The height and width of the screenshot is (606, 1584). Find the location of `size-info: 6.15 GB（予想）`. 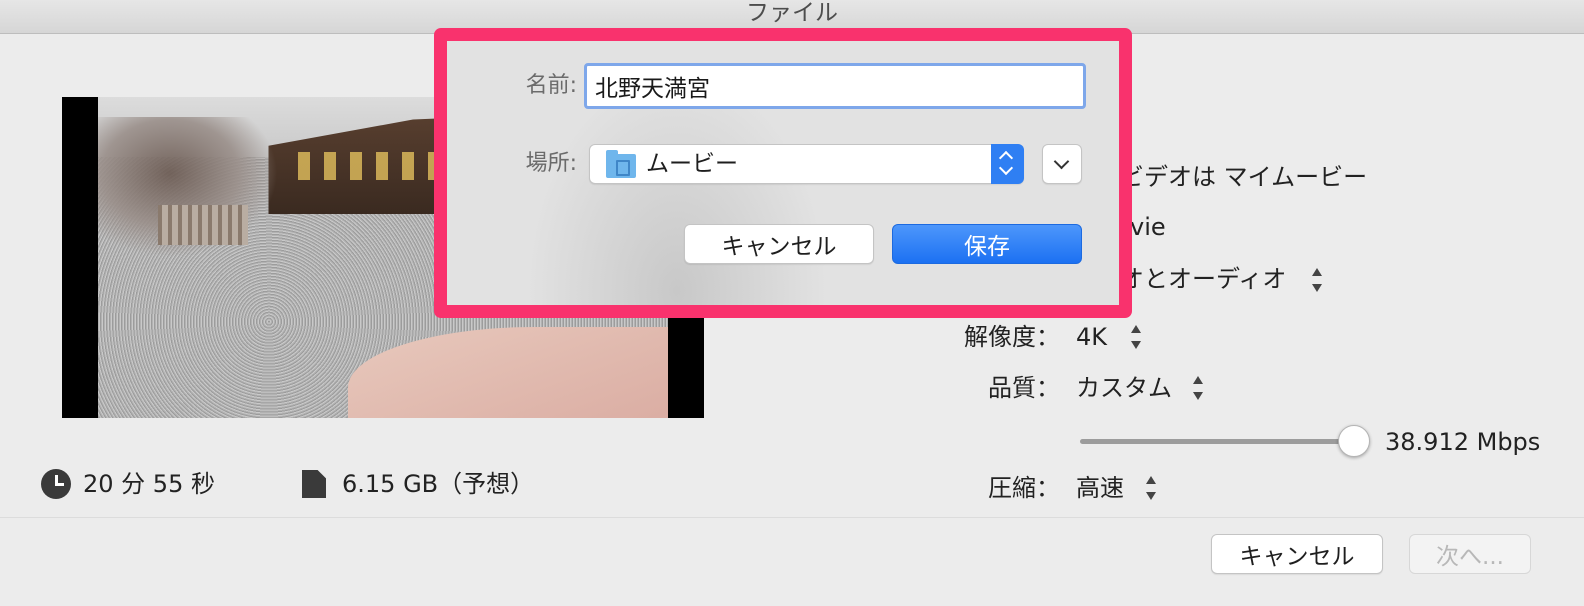

size-info: 6.15 GB（予想） is located at coordinates (418, 484).